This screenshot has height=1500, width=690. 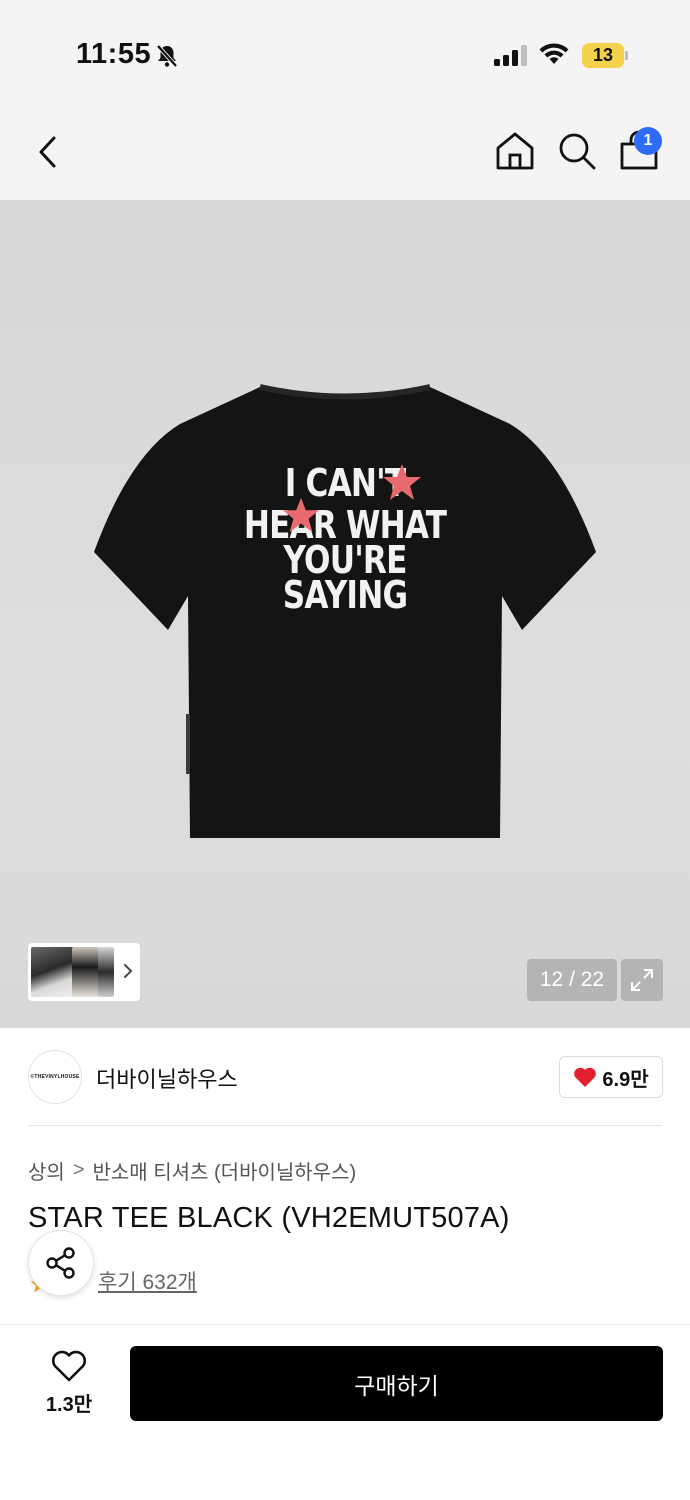 I want to click on shirt-print-line-1: I CAN'T, so click(x=345, y=483).